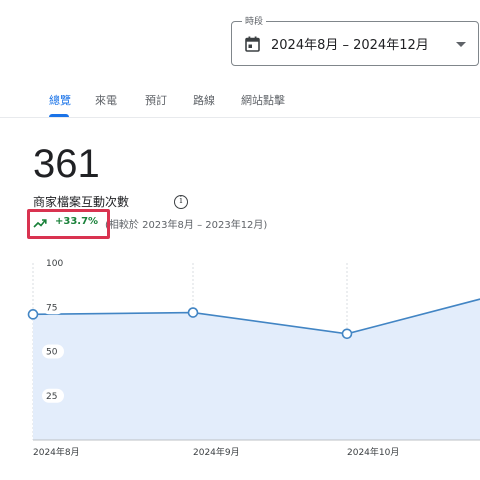  I want to click on metric-value: 361, so click(66, 164).